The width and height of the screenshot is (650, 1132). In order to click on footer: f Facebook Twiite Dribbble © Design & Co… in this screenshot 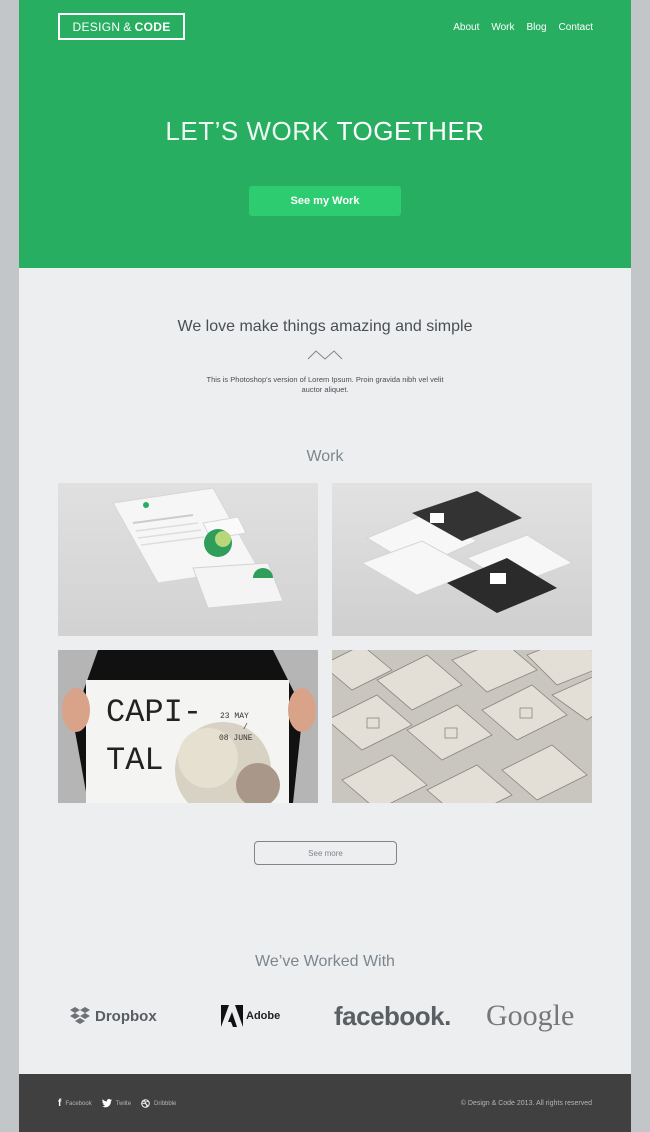, I will do `click(325, 1103)`.